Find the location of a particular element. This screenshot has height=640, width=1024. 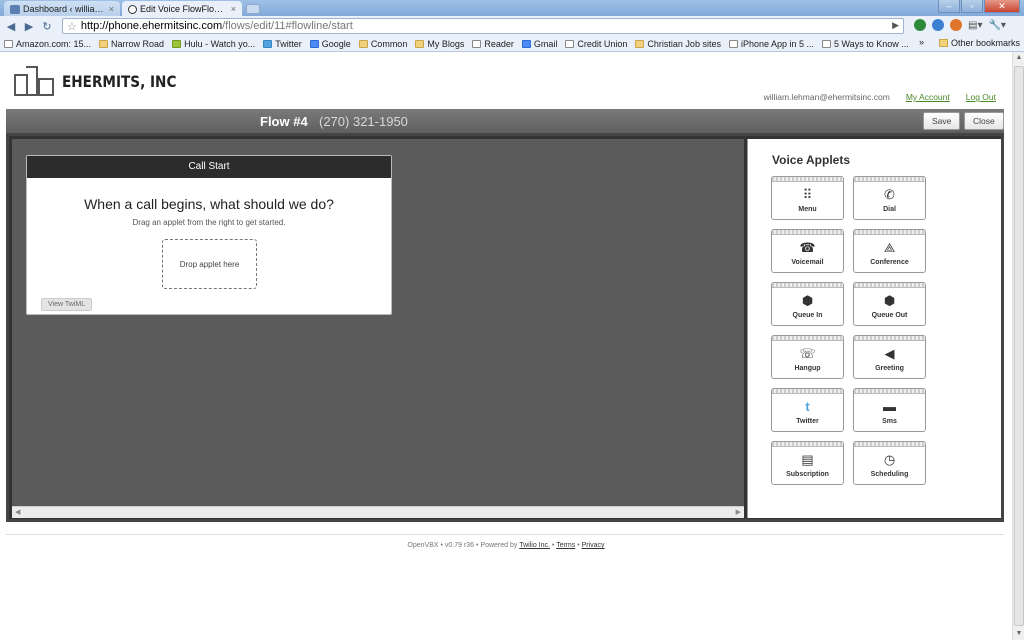

call-start-header: Call Start is located at coordinates (209, 167).